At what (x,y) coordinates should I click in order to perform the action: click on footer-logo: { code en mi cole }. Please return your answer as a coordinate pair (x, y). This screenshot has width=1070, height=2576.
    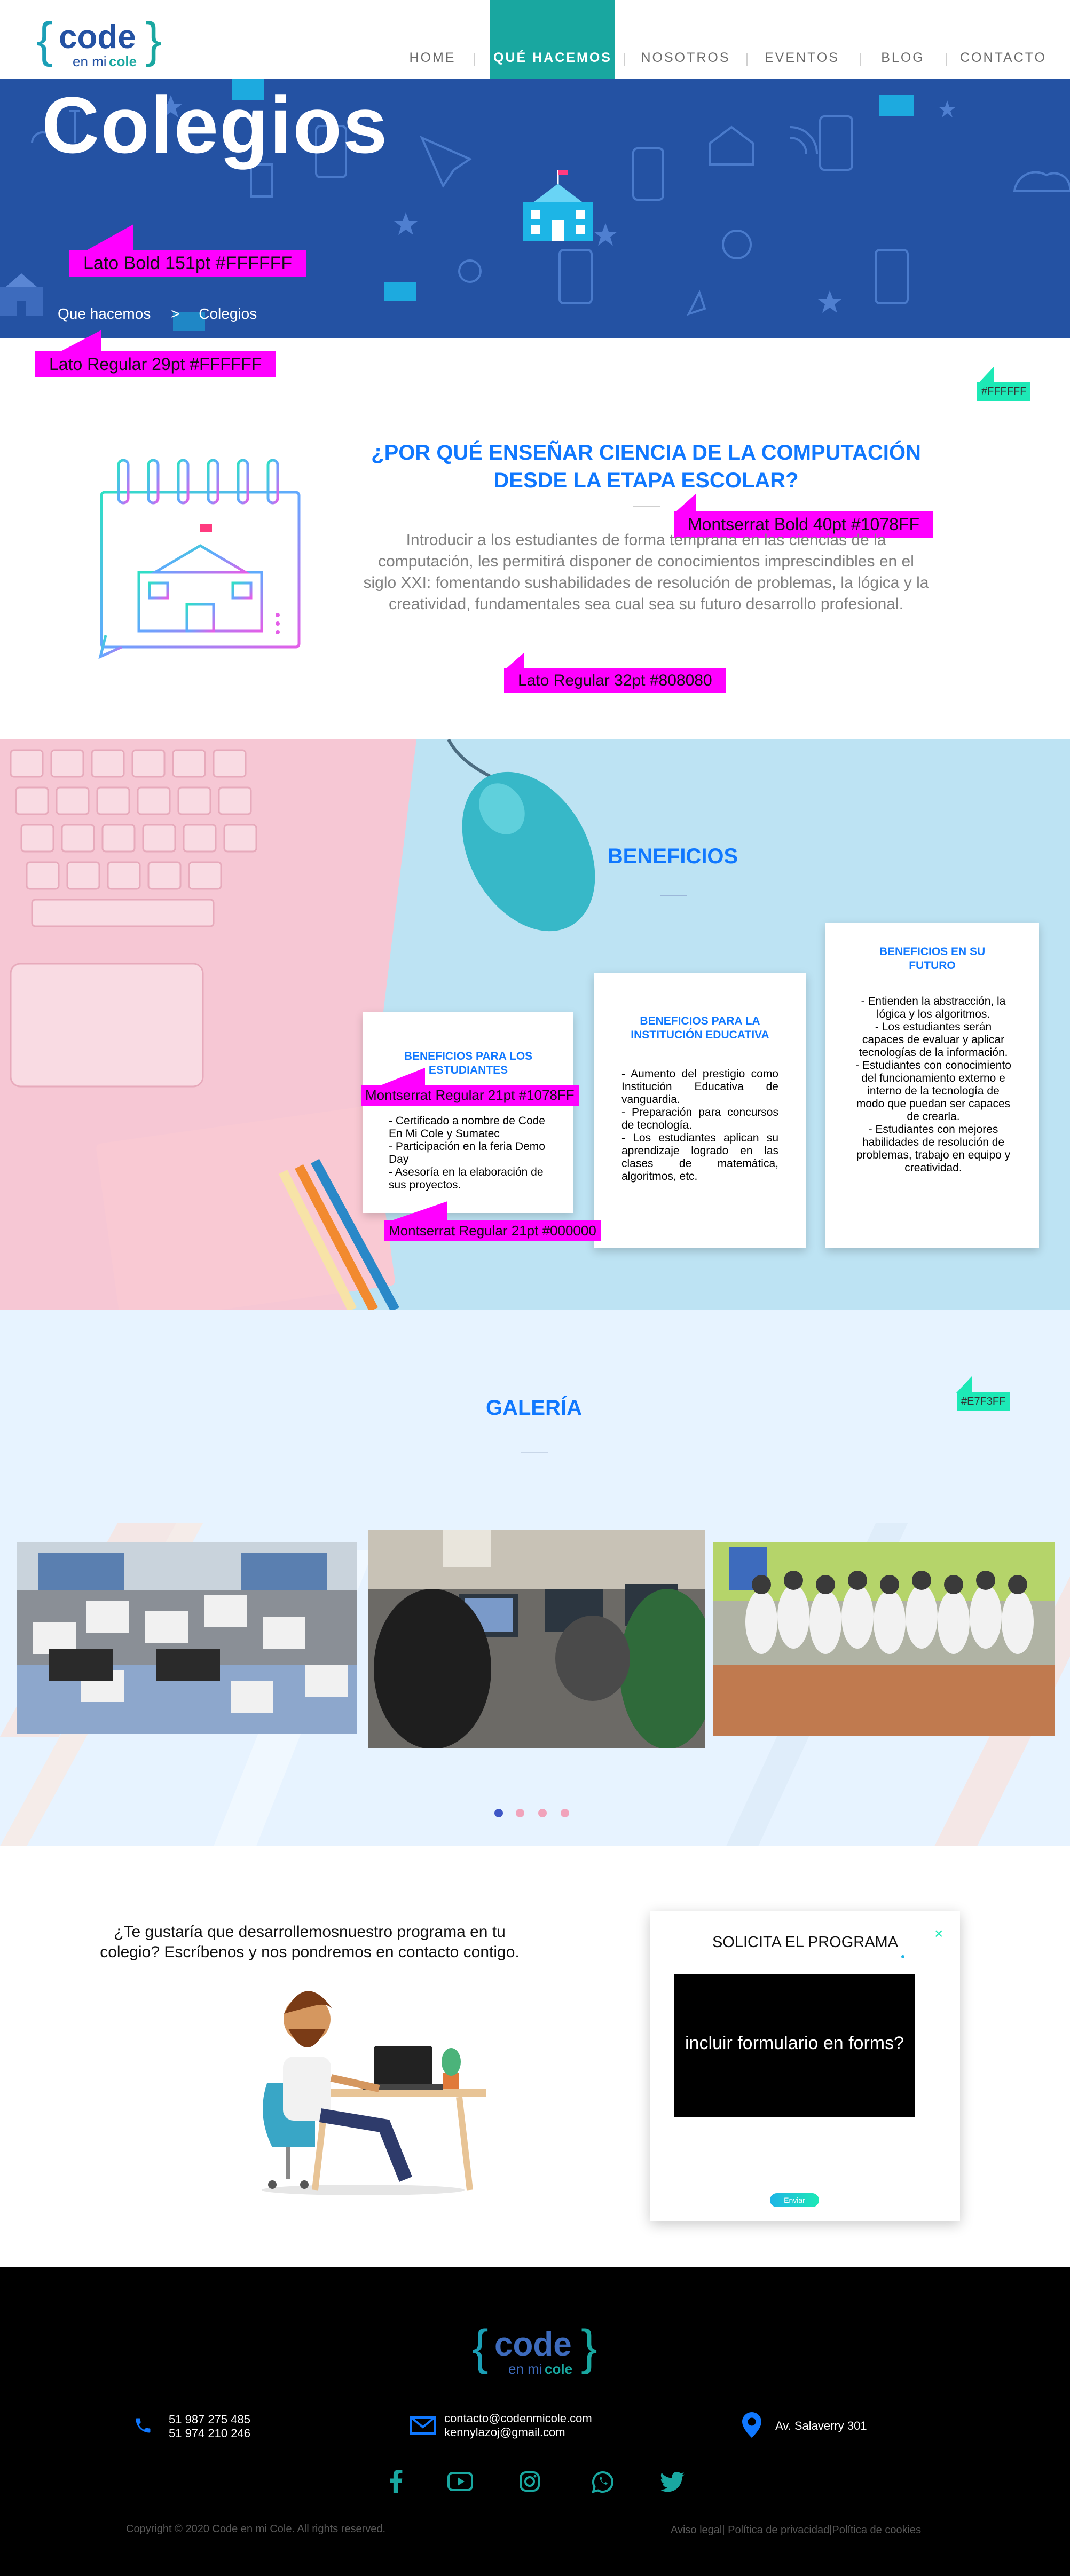
    Looking at the image, I should click on (535, 2352).